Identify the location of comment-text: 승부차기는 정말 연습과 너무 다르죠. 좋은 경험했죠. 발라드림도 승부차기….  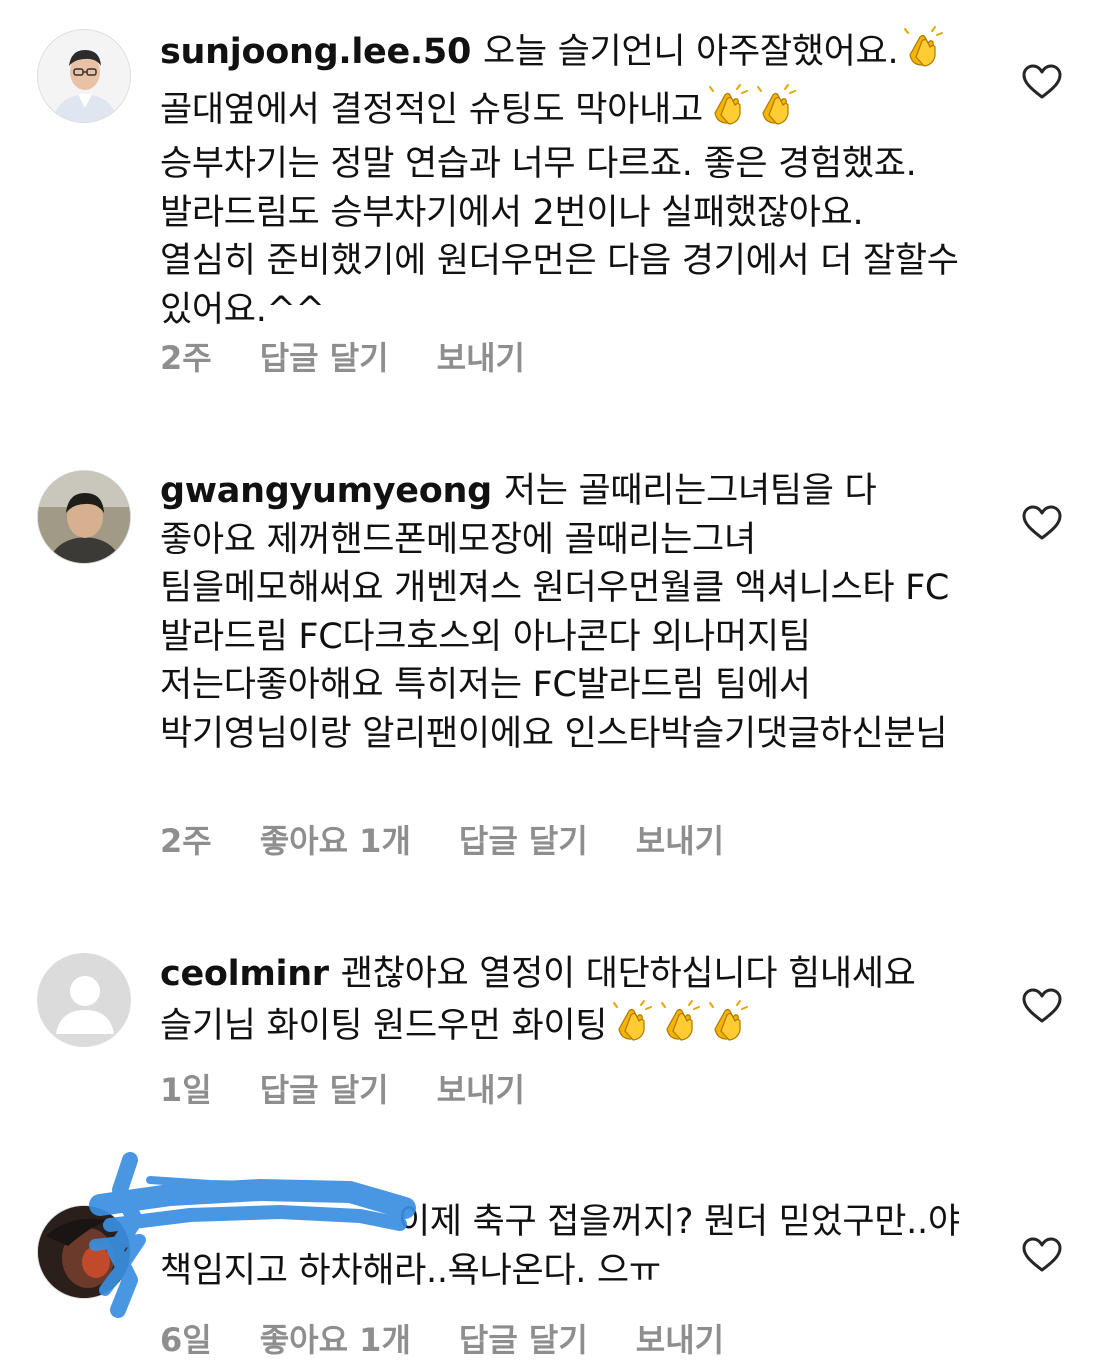
(559, 237).